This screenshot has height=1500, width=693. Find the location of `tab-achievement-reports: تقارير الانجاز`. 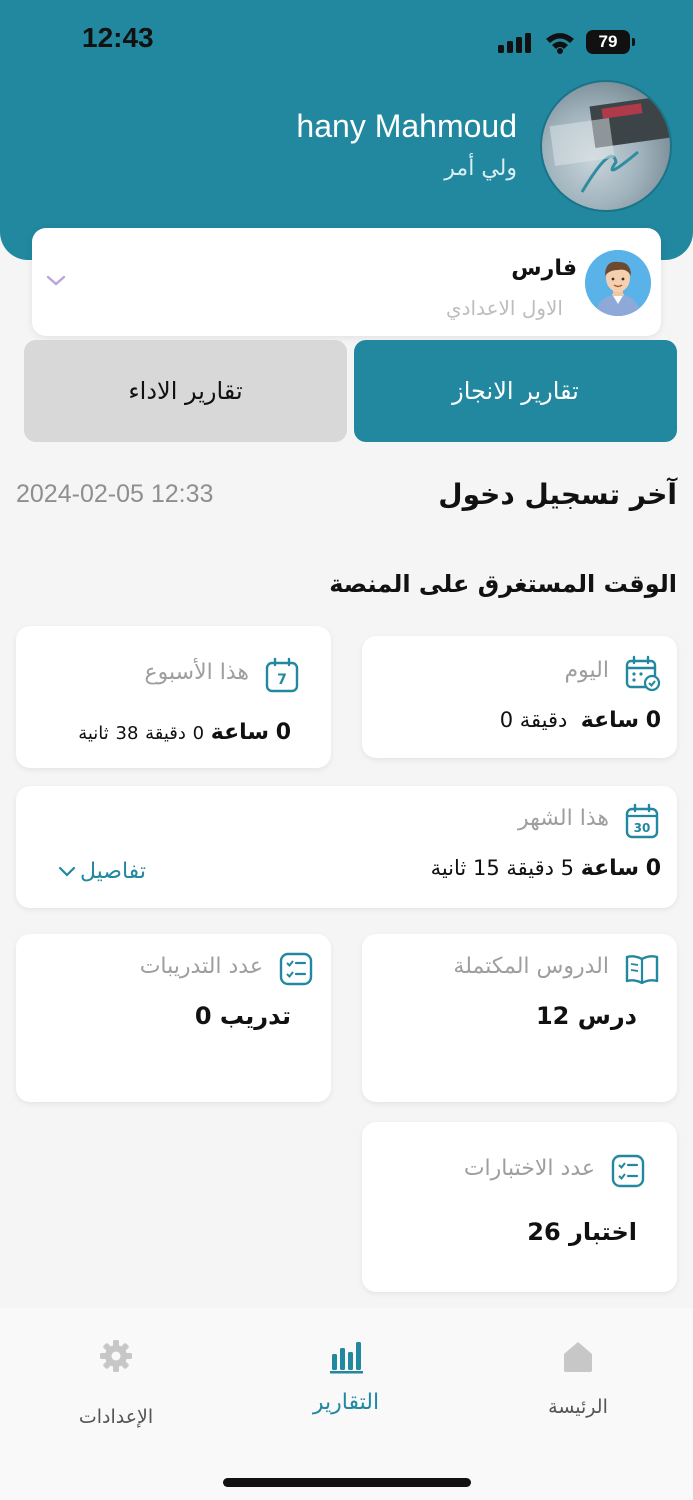

tab-achievement-reports: تقارير الانجاز is located at coordinates (515, 391).